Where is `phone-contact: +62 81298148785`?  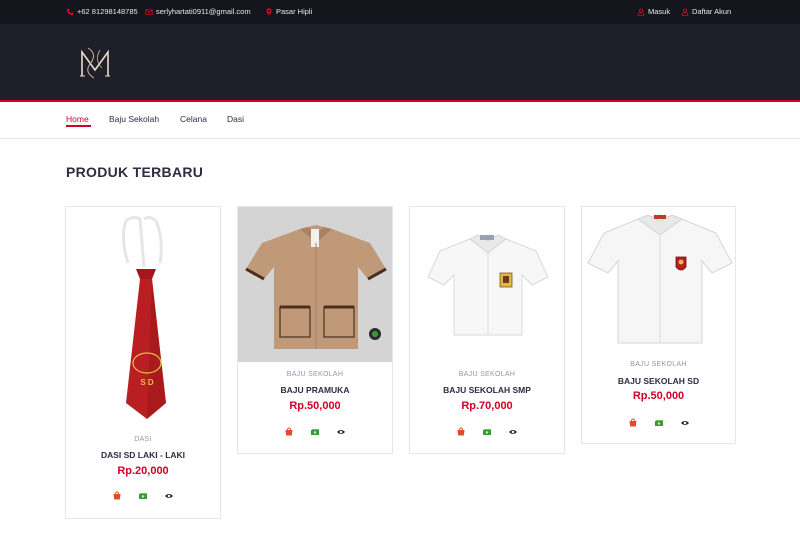
phone-contact: +62 81298148785 is located at coordinates (102, 12).